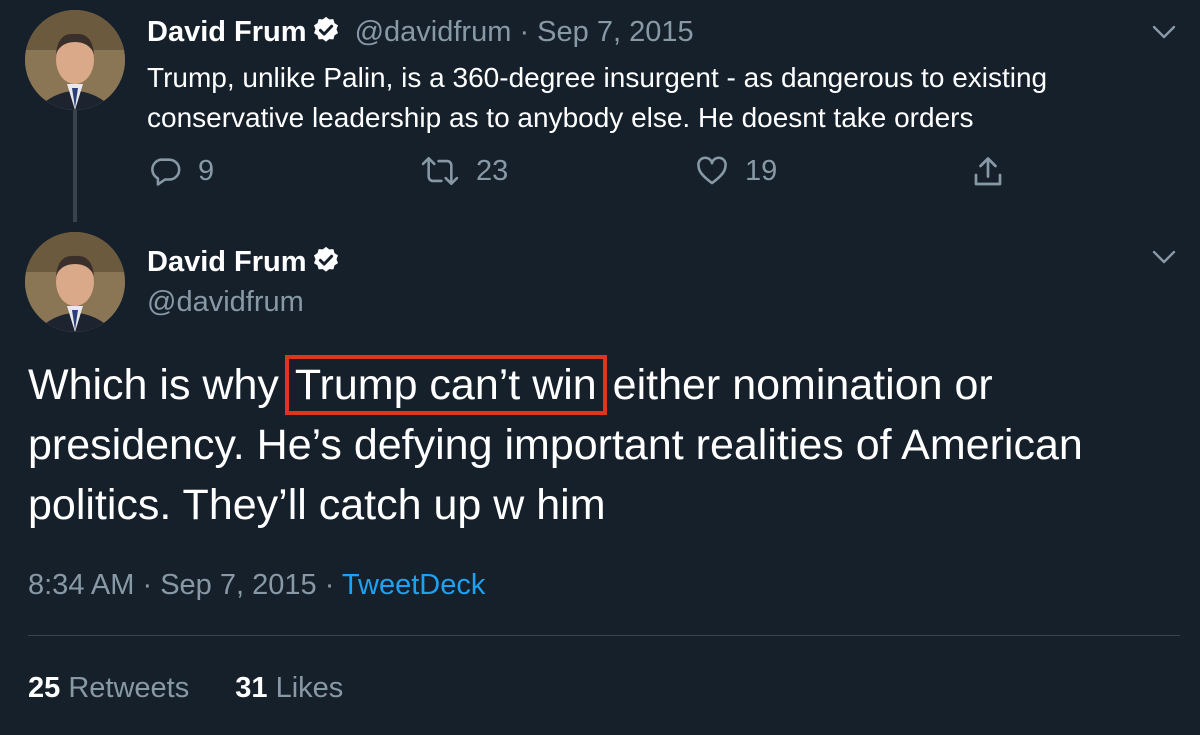 This screenshot has height=735, width=1200. What do you see at coordinates (129, 688) in the screenshot?
I see `retweets-label: Retweets` at bounding box center [129, 688].